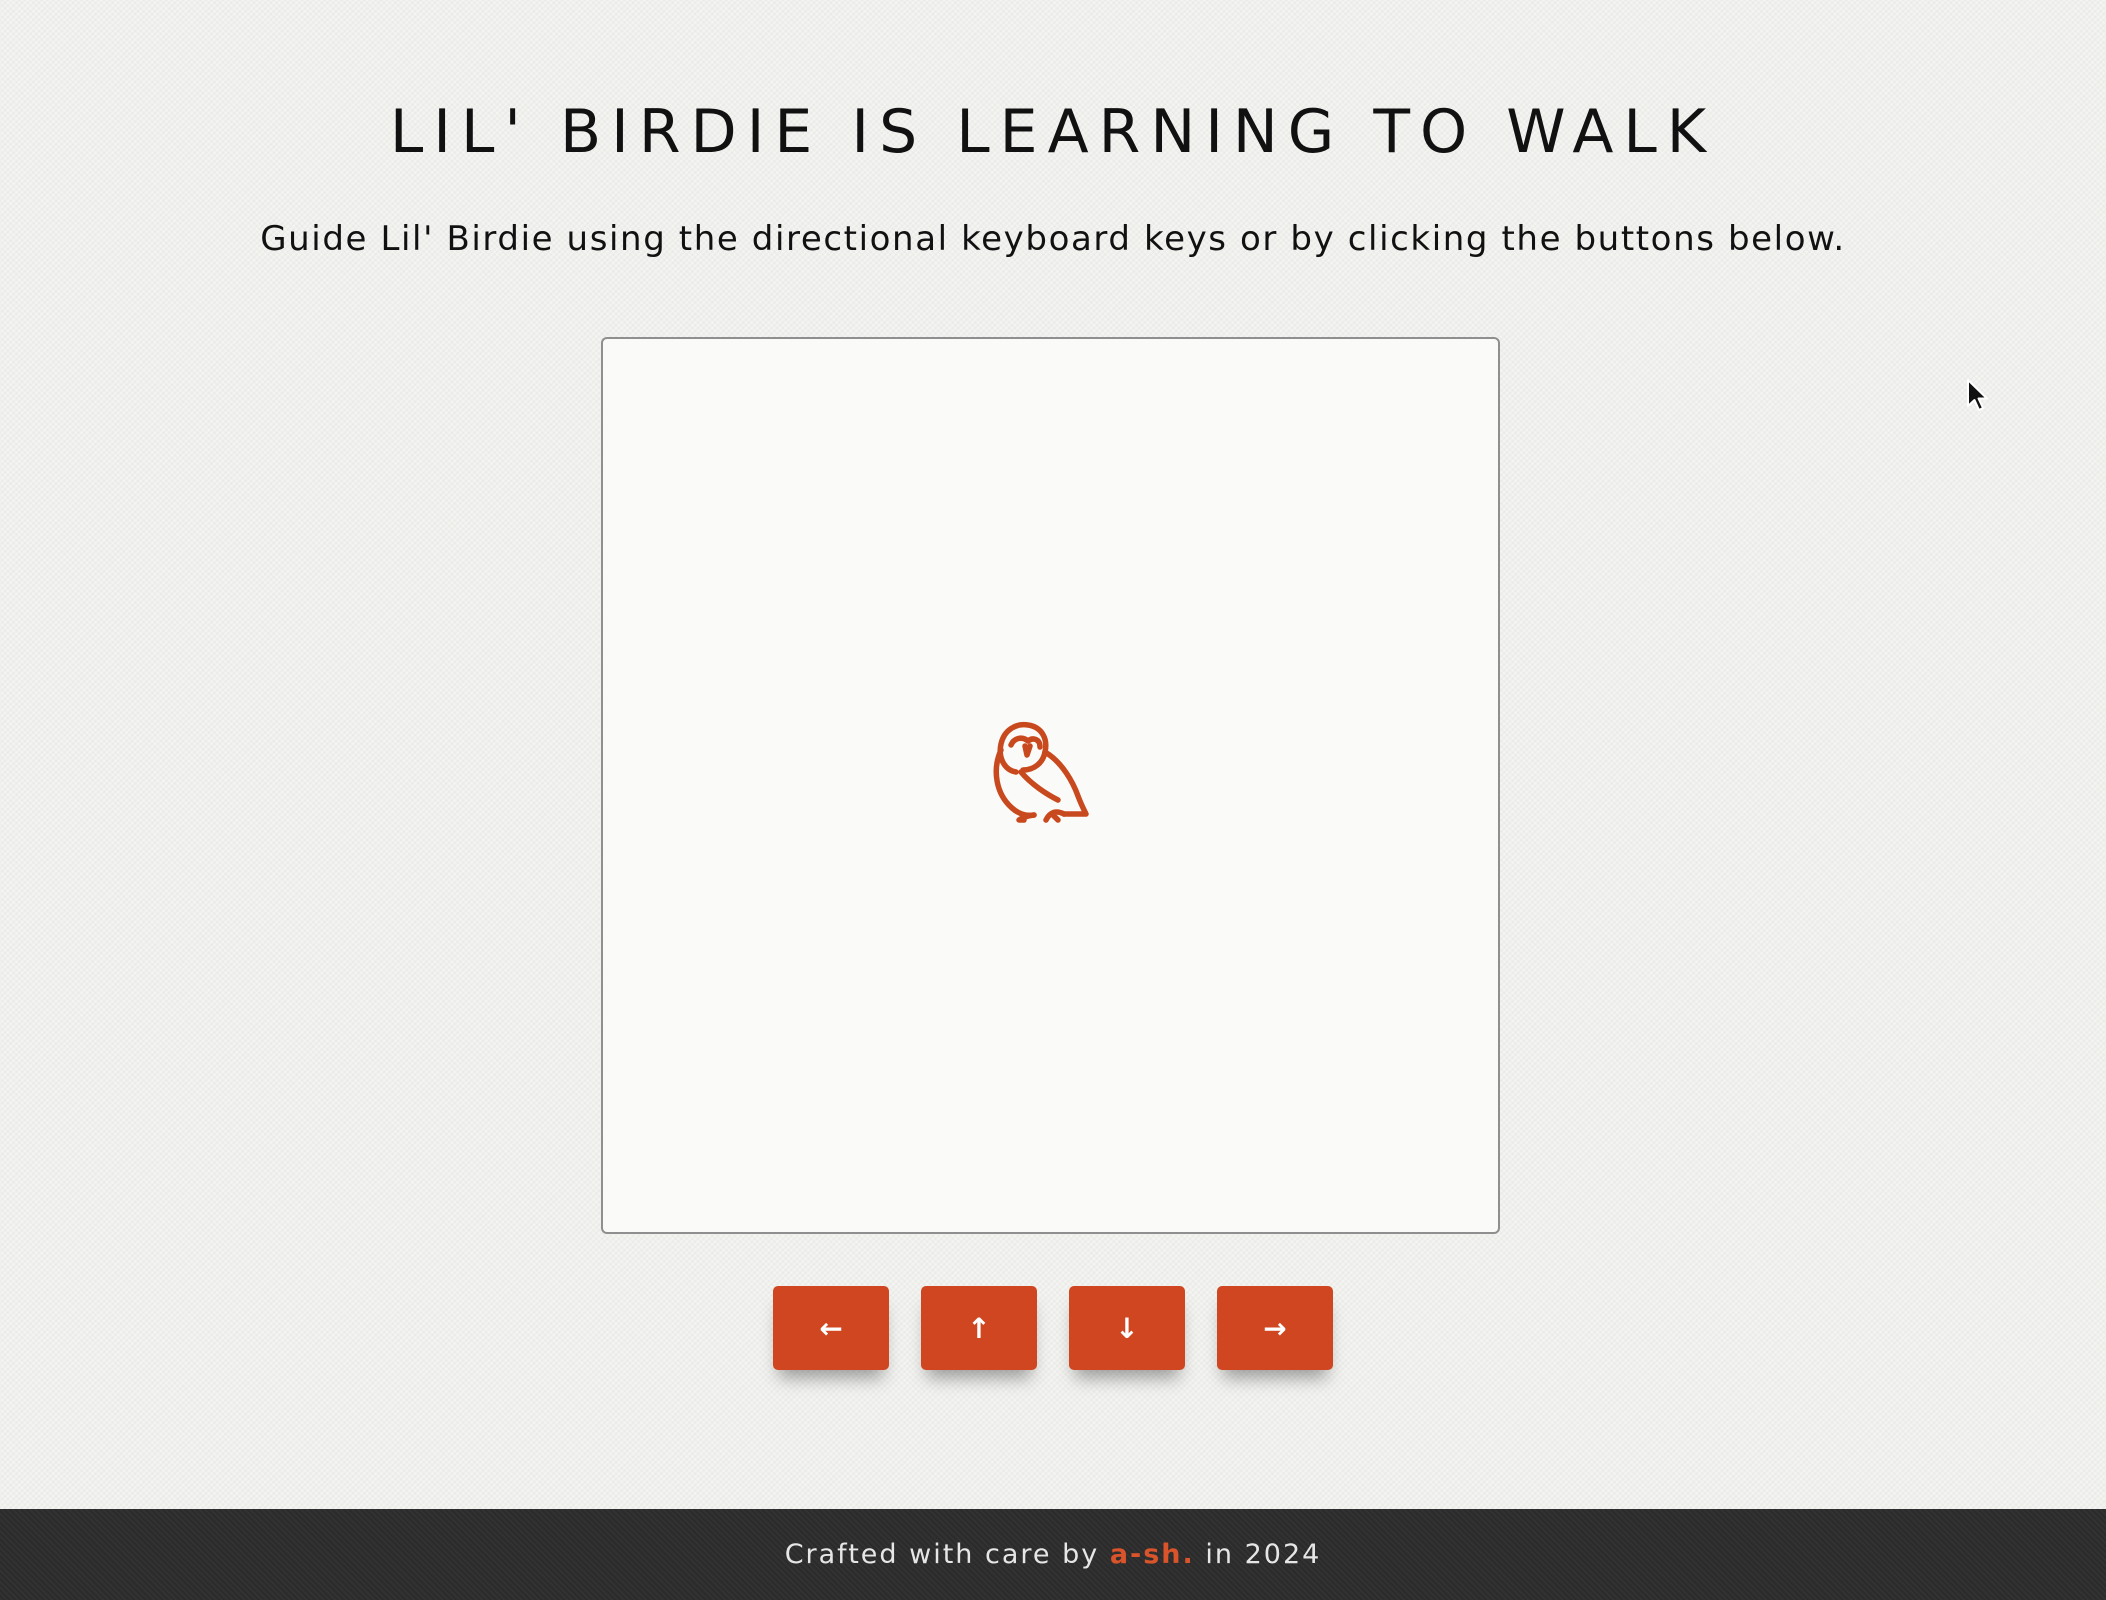 This screenshot has height=1600, width=2106. I want to click on page-title: LIL' BIRDIE IS LEARNING TO WALK, so click(1053, 132).